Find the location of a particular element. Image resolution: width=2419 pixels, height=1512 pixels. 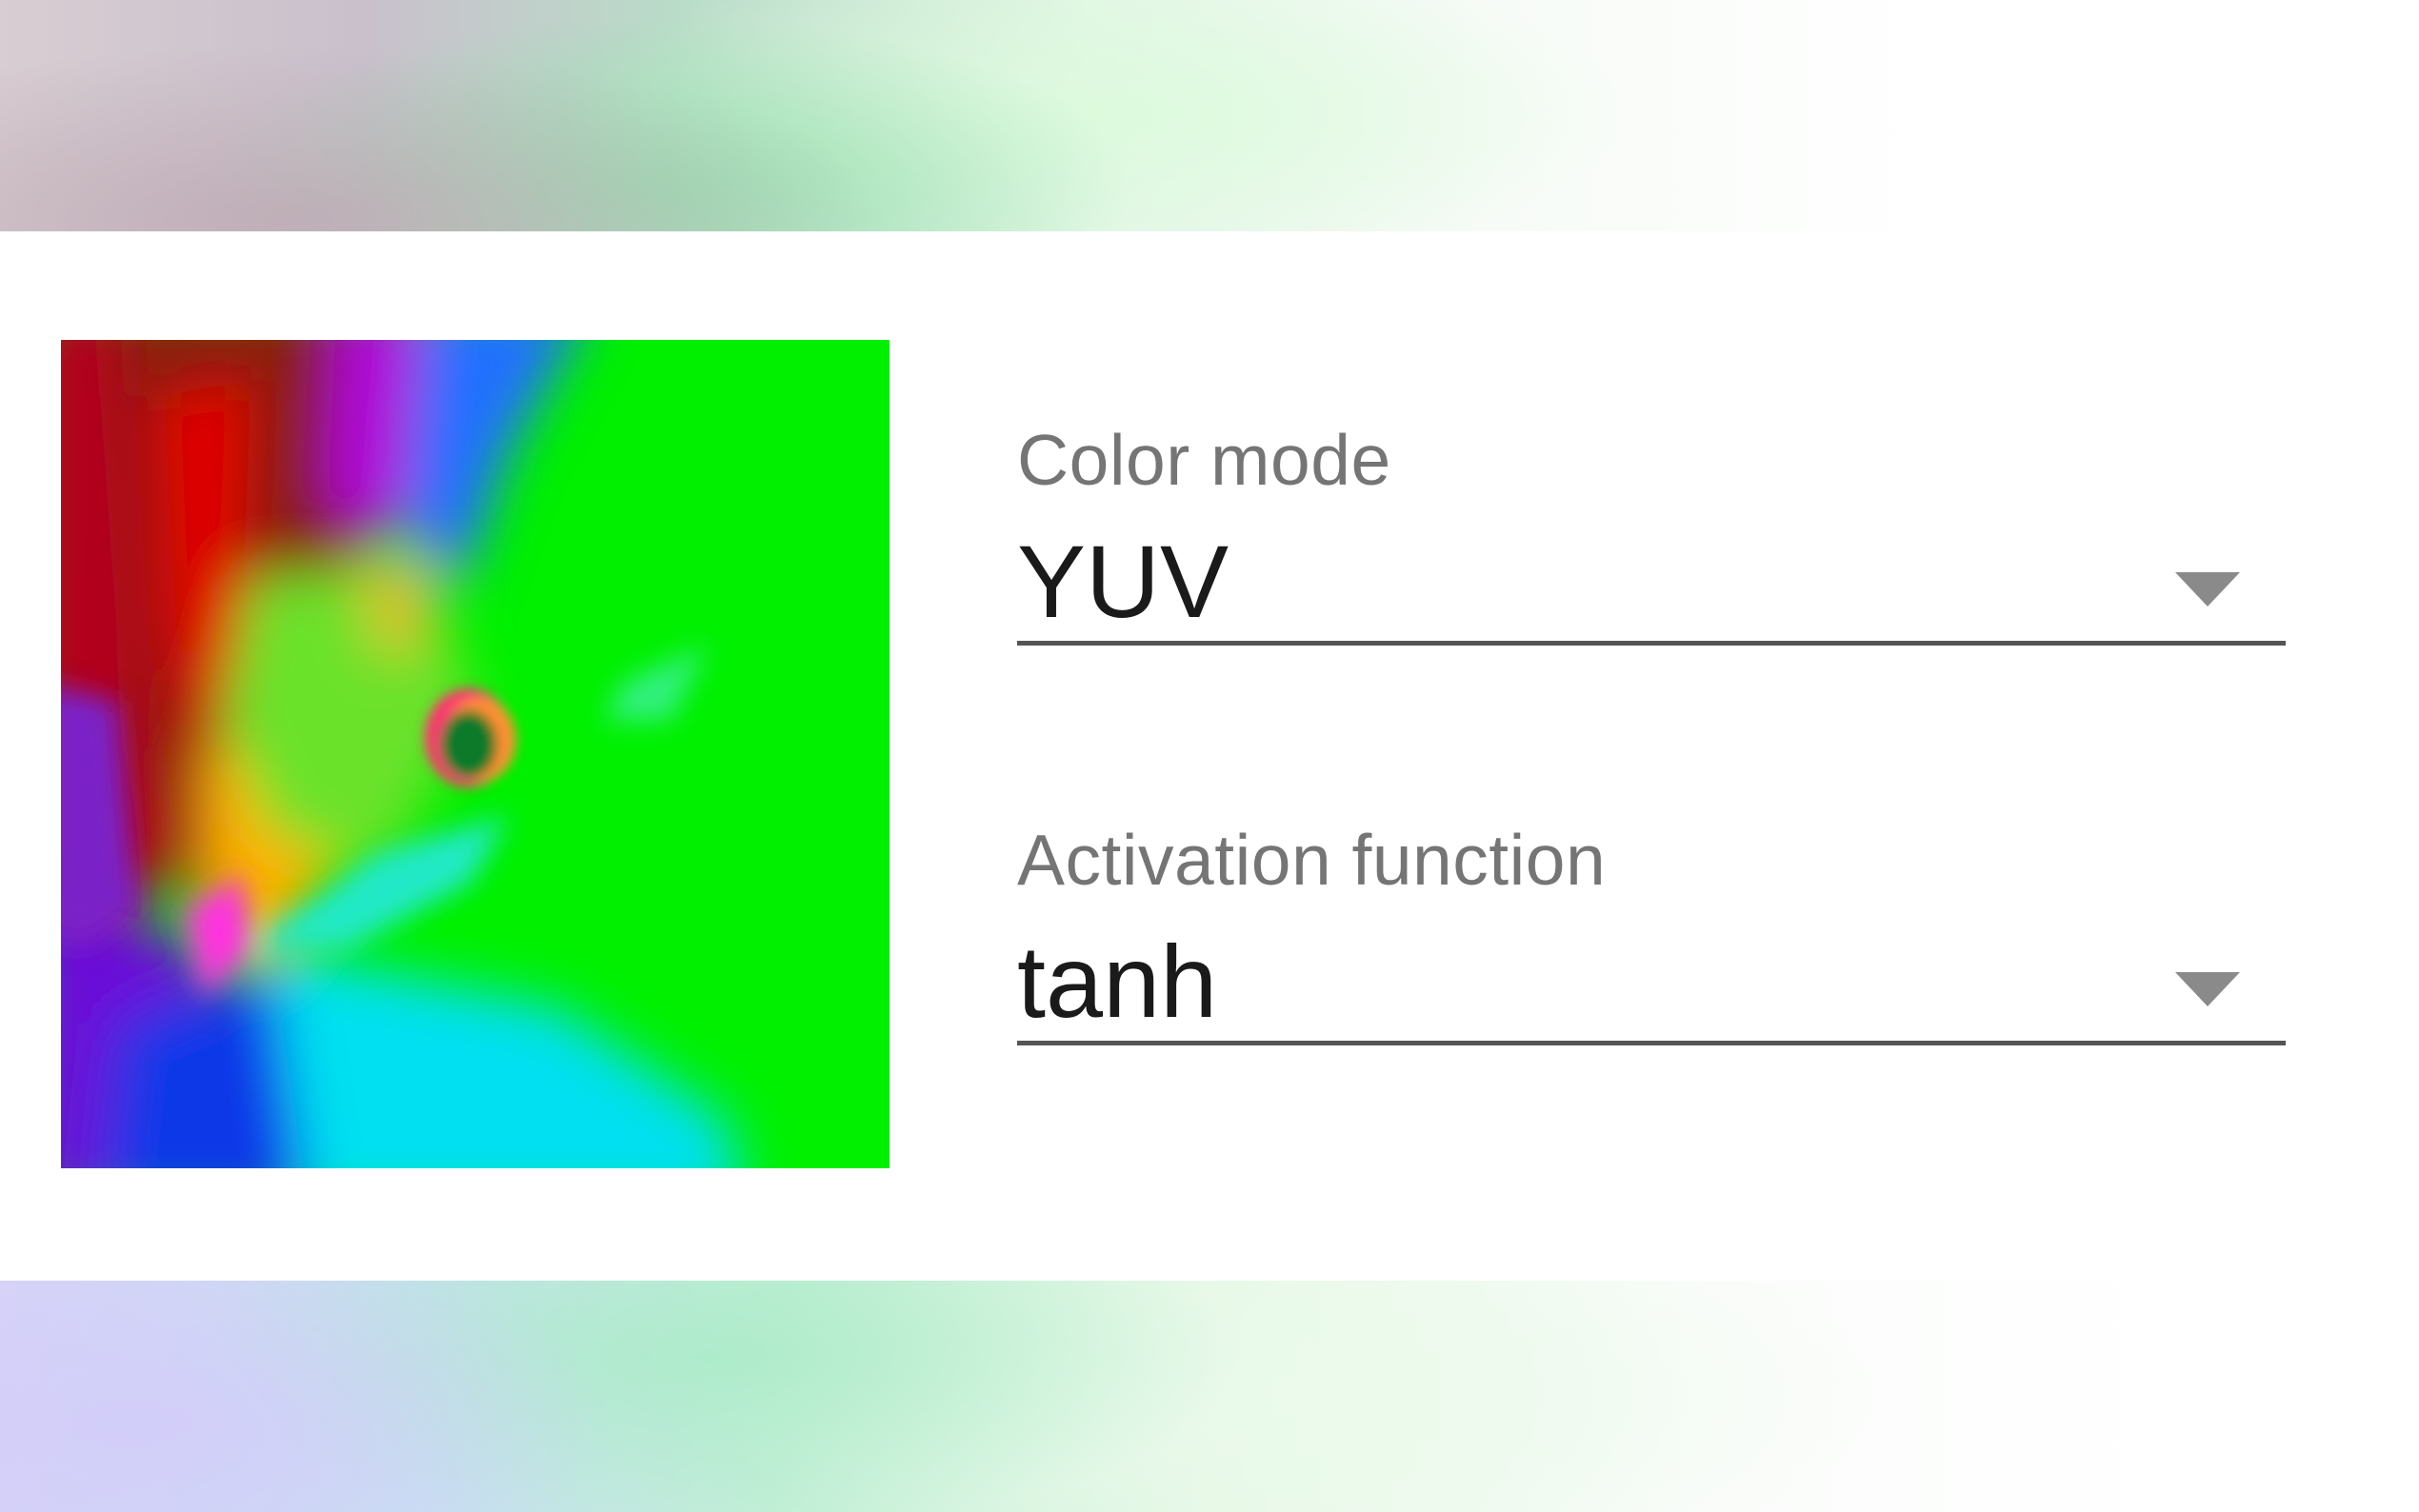

color-mode-select: YUV is located at coordinates (1651, 581).